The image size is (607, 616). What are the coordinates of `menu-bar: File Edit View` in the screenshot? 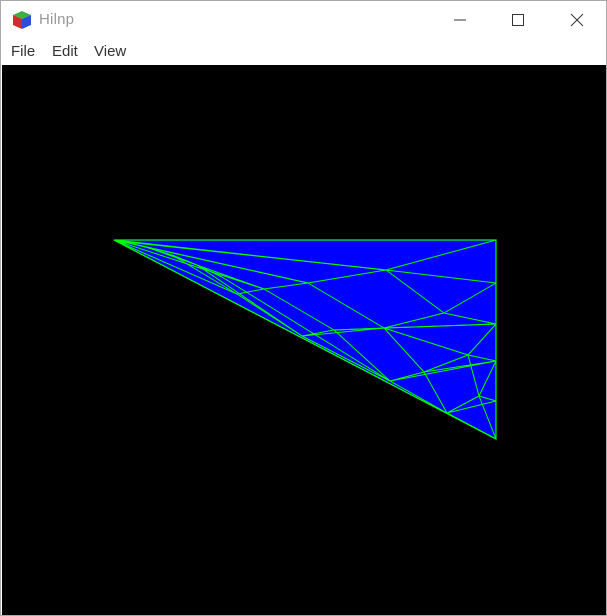 It's located at (303, 52).